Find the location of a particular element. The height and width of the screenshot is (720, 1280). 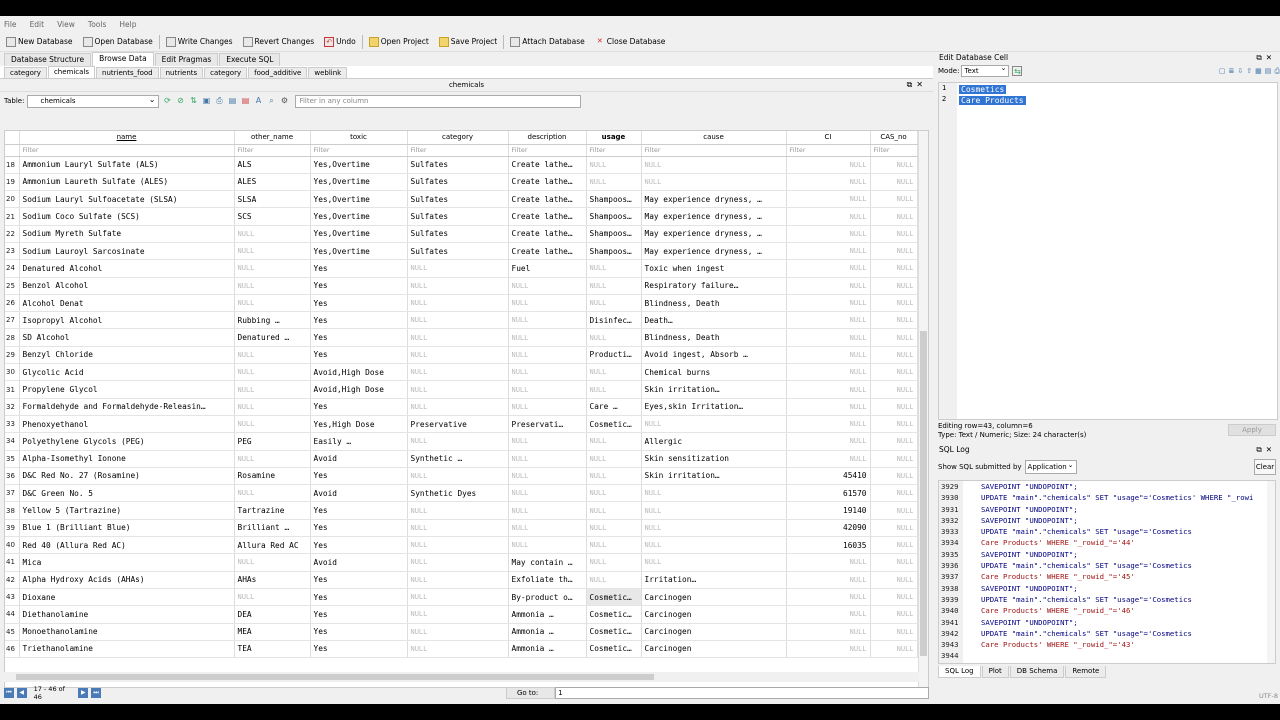

subtab-nutrients: nutrients is located at coordinates (181, 72).